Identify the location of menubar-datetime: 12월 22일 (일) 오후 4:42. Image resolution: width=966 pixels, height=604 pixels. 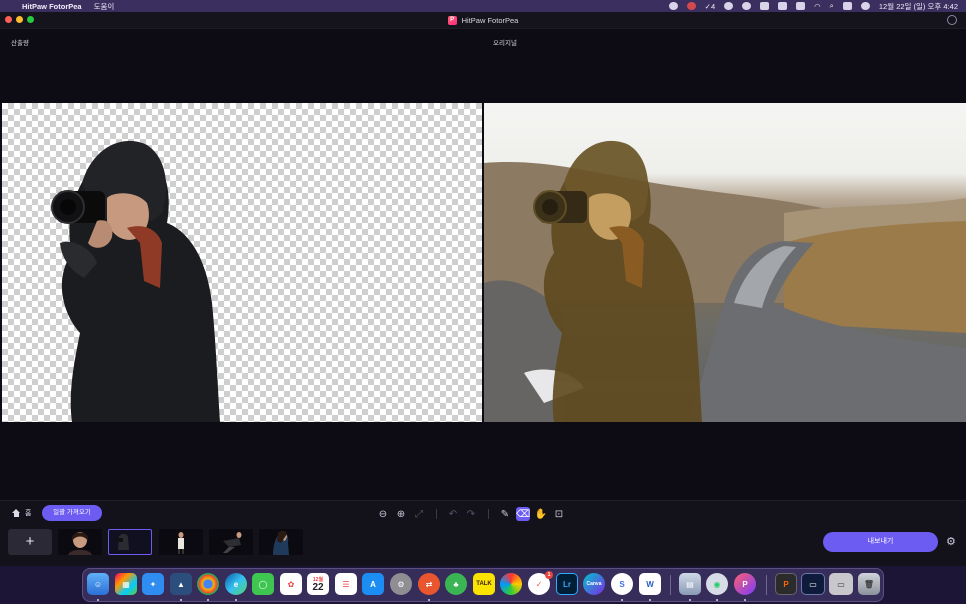
(918, 6).